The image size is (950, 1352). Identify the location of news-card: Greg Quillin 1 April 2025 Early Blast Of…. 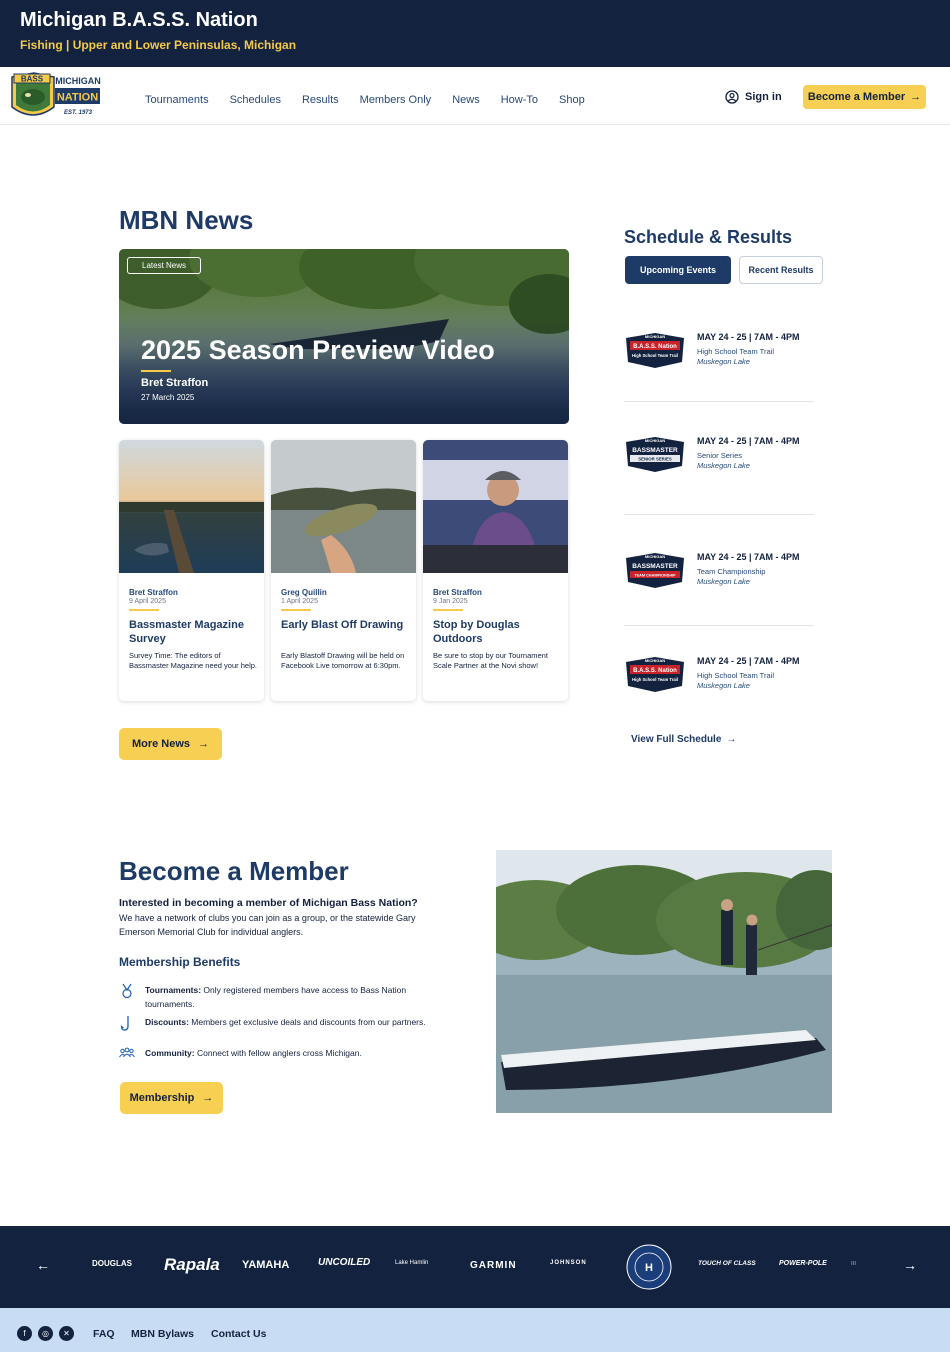
(343, 570).